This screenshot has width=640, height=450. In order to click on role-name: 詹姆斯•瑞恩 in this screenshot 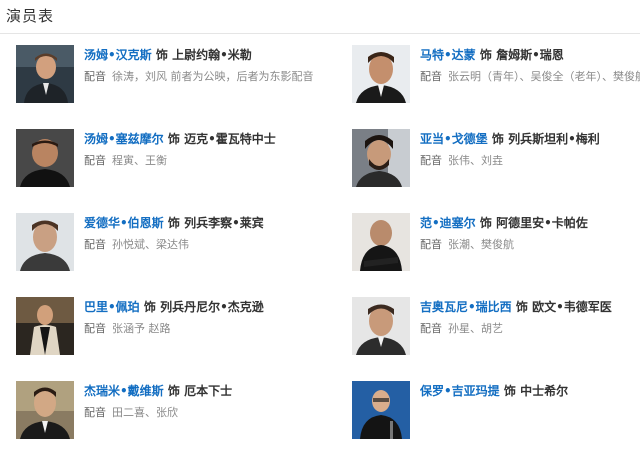, I will do `click(530, 55)`.